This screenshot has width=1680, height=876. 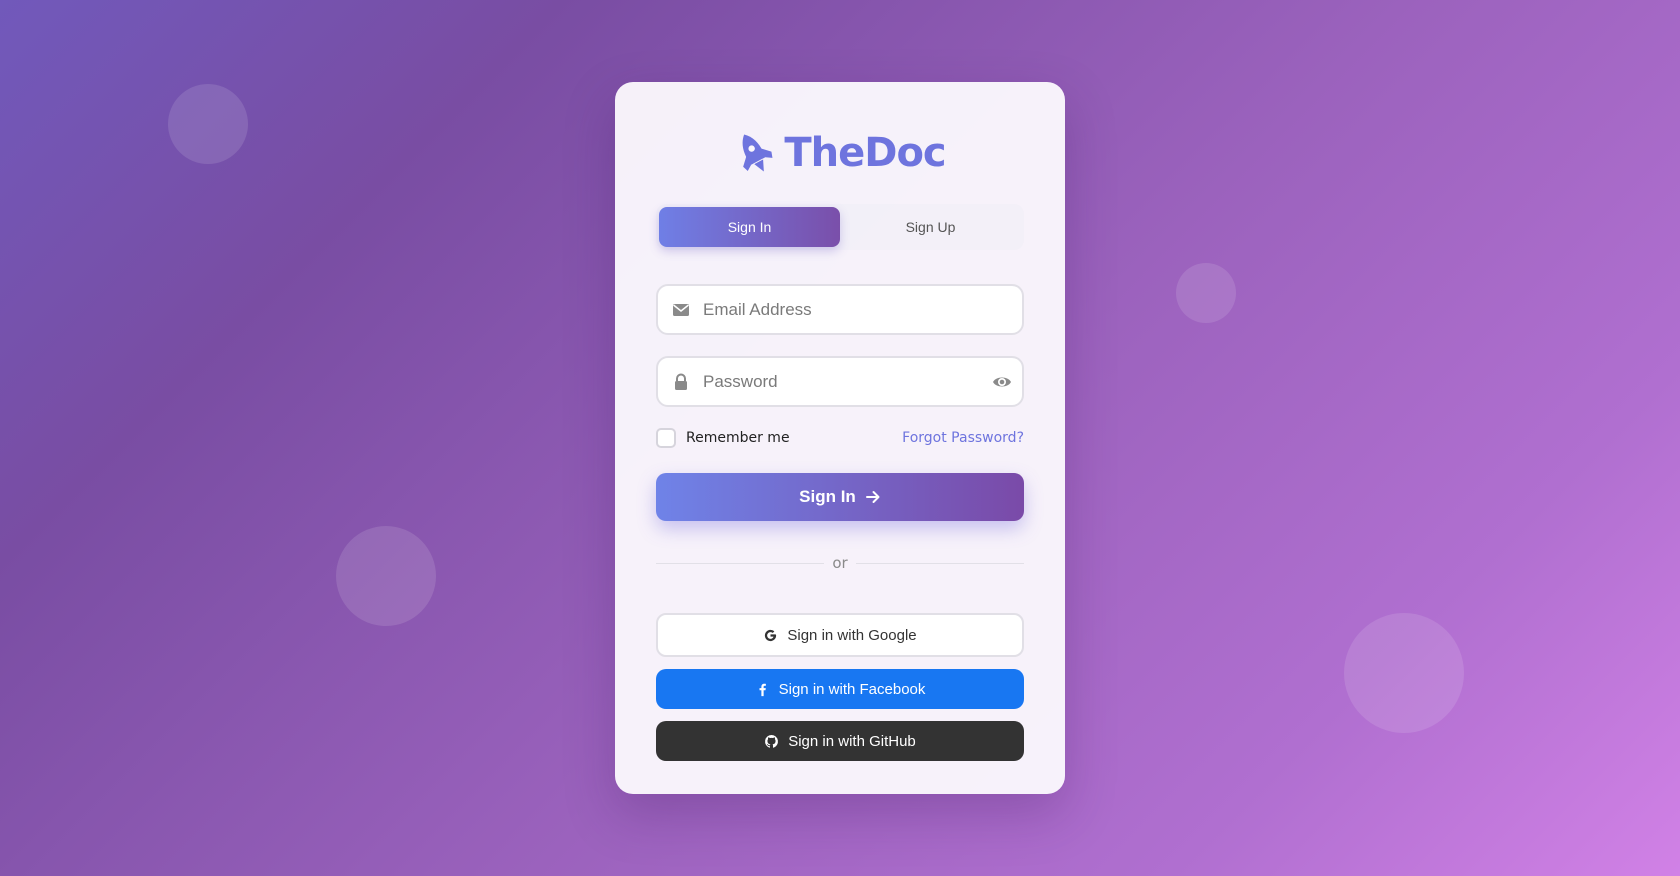 I want to click on email-field-wrapper, so click(x=840, y=309).